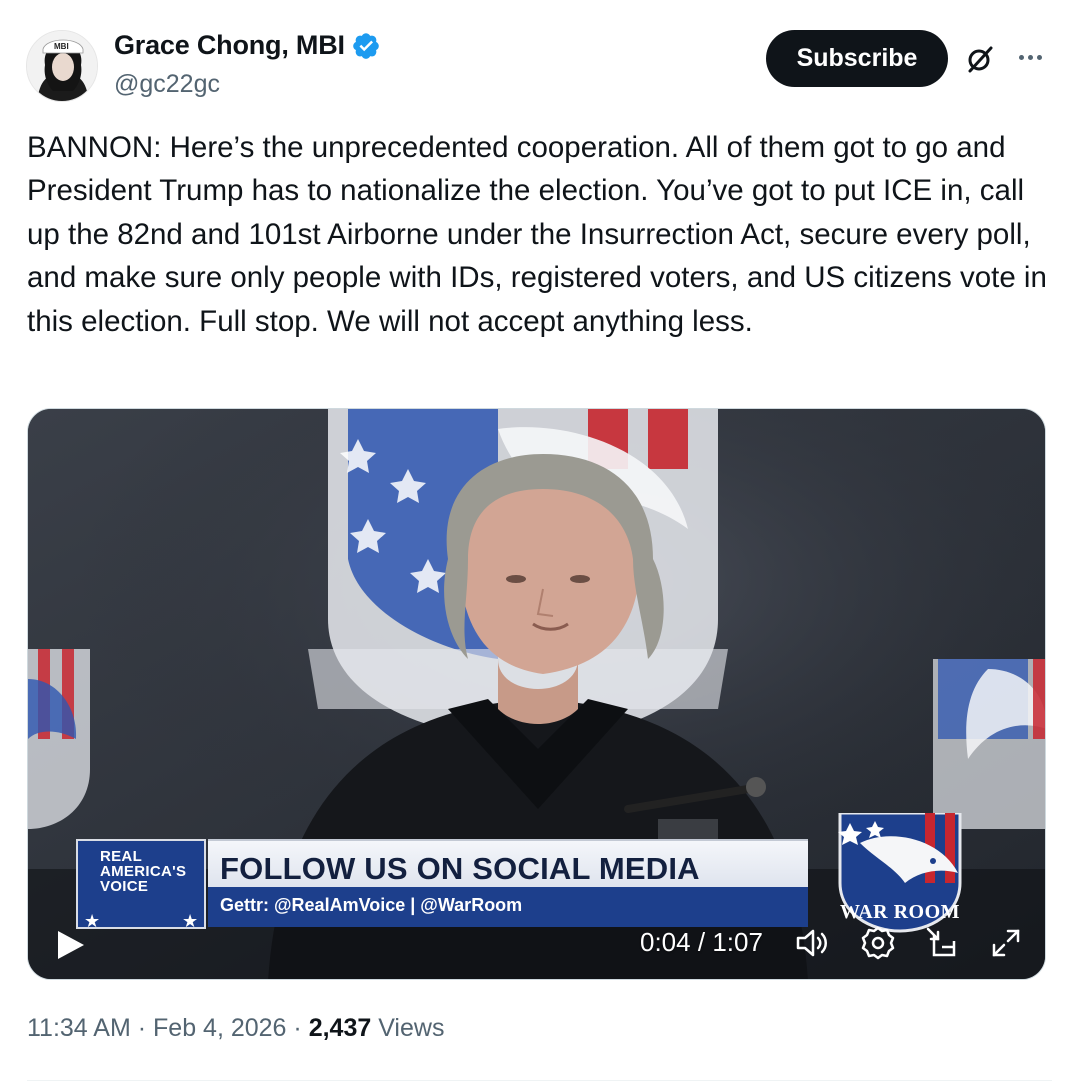  What do you see at coordinates (942, 943) in the screenshot?
I see `picture-in-picture-icon` at bounding box center [942, 943].